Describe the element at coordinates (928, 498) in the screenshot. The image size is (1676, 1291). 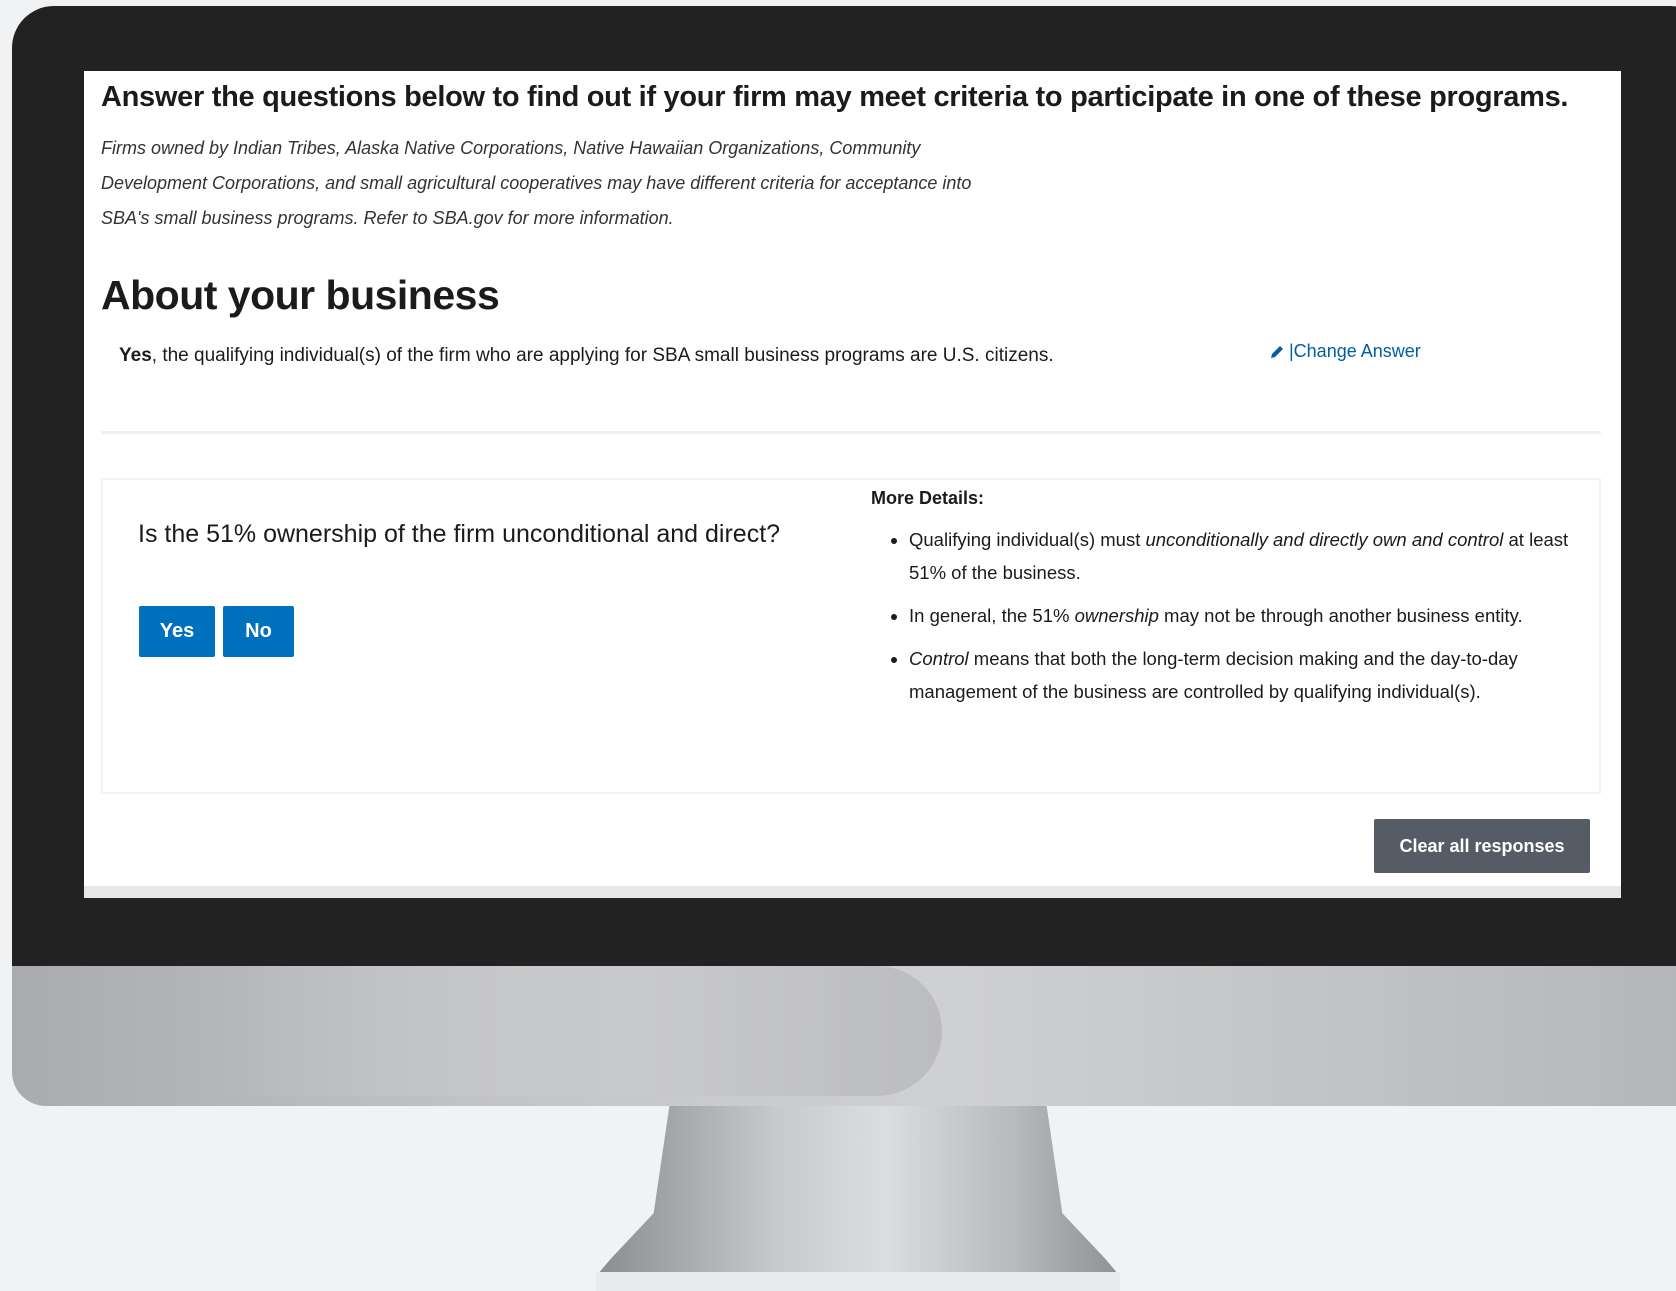
I see `more-details-title: More Details:` at that location.